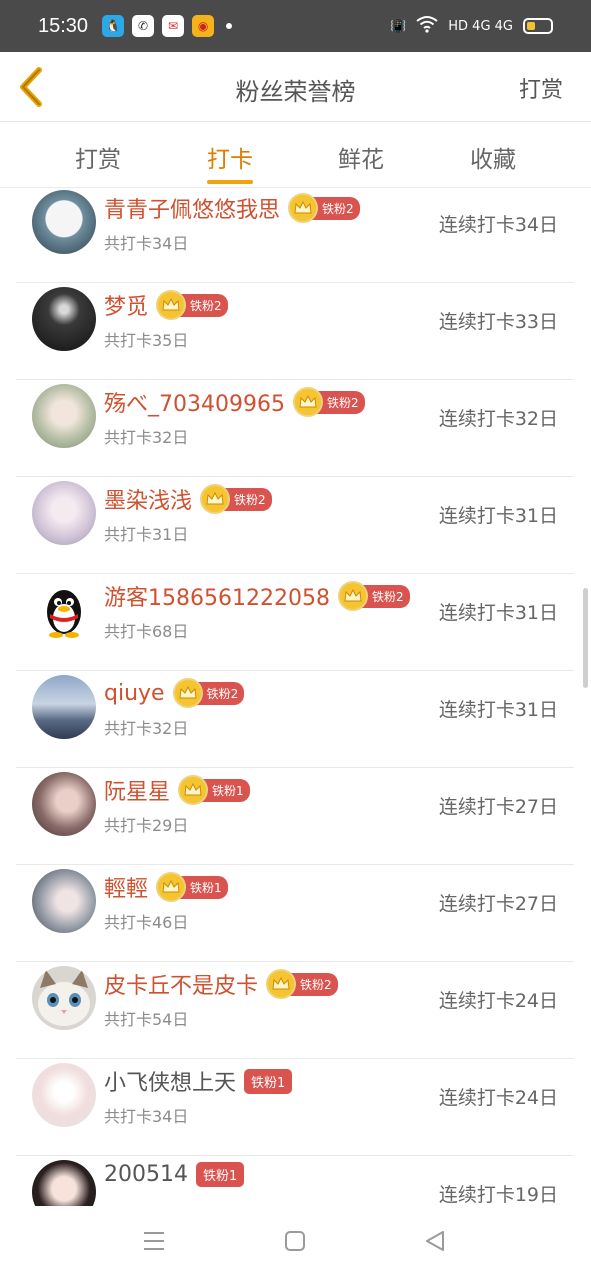 The height and width of the screenshot is (1280, 591). What do you see at coordinates (498, 322) in the screenshot?
I see `streak-days: 连续打卡33日` at bounding box center [498, 322].